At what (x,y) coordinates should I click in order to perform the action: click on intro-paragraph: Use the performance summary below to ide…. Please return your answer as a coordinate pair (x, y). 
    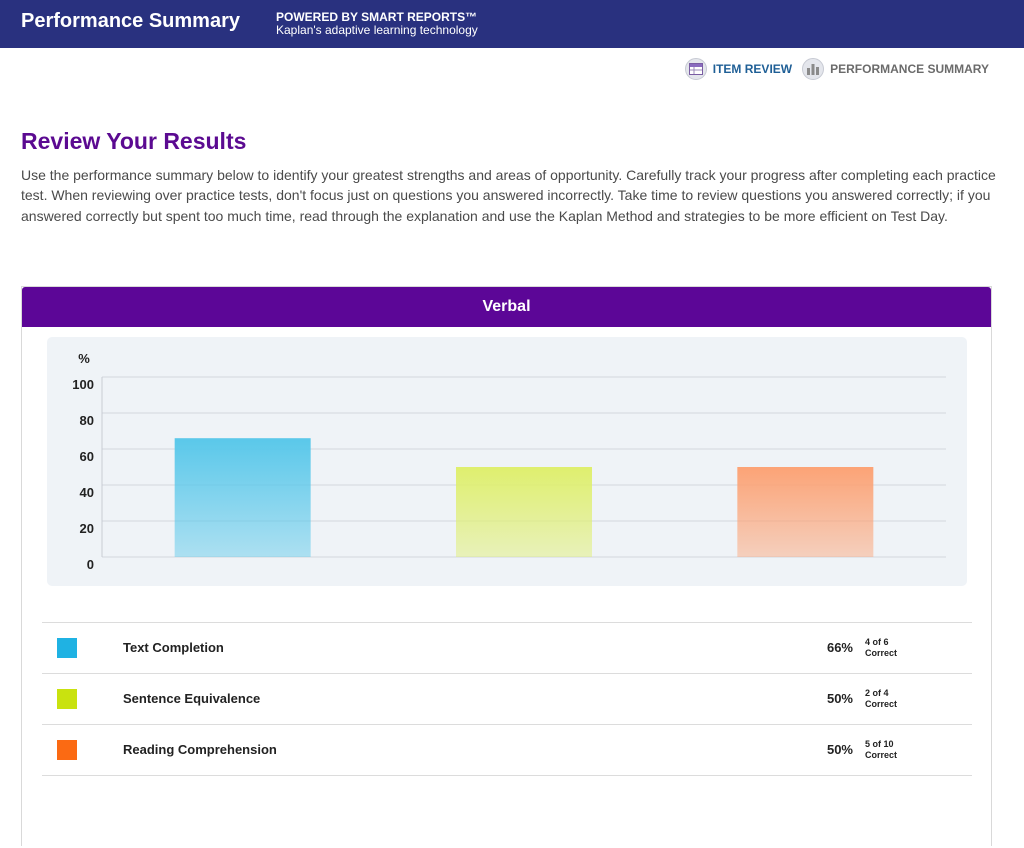
    Looking at the image, I should click on (508, 195).